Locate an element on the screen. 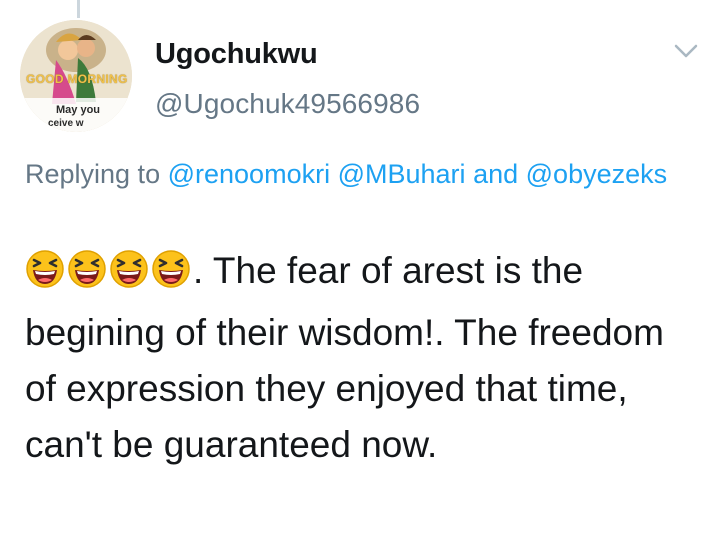 Image resolution: width=720 pixels, height=535 pixels. replying-to-label: Replying to is located at coordinates (93, 174).